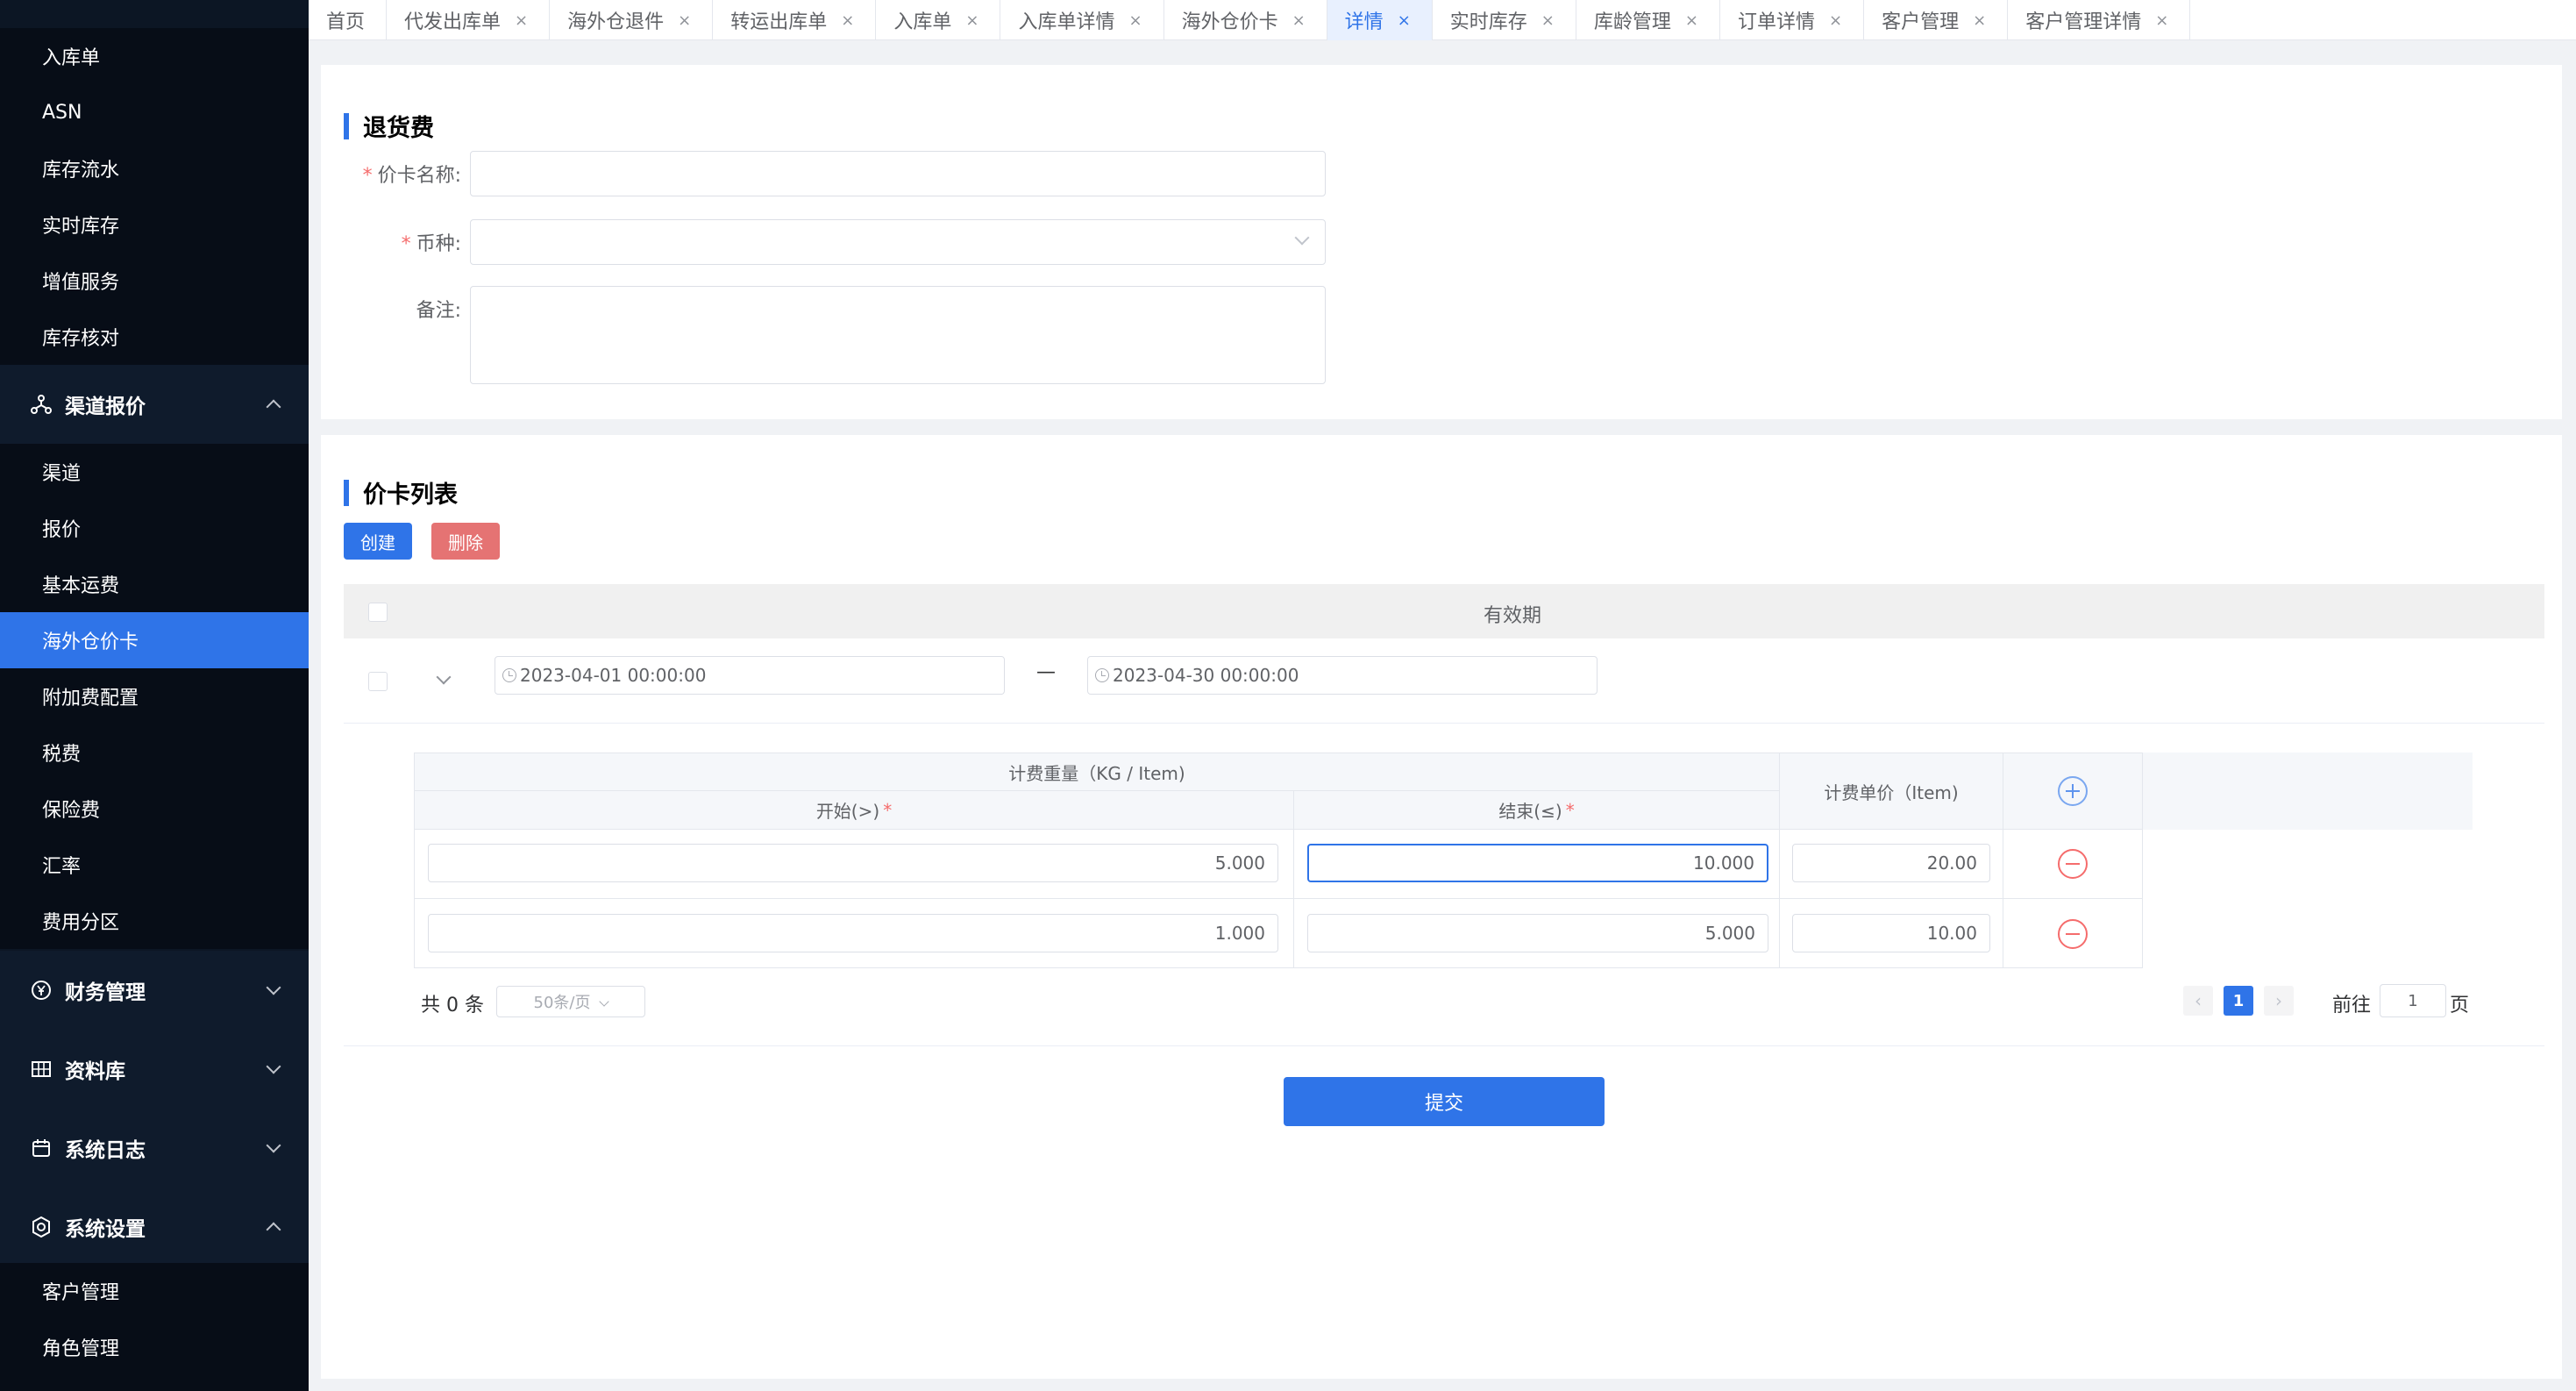  I want to click on tab-transfer-outbound: 转运出库单 ×, so click(795, 20).